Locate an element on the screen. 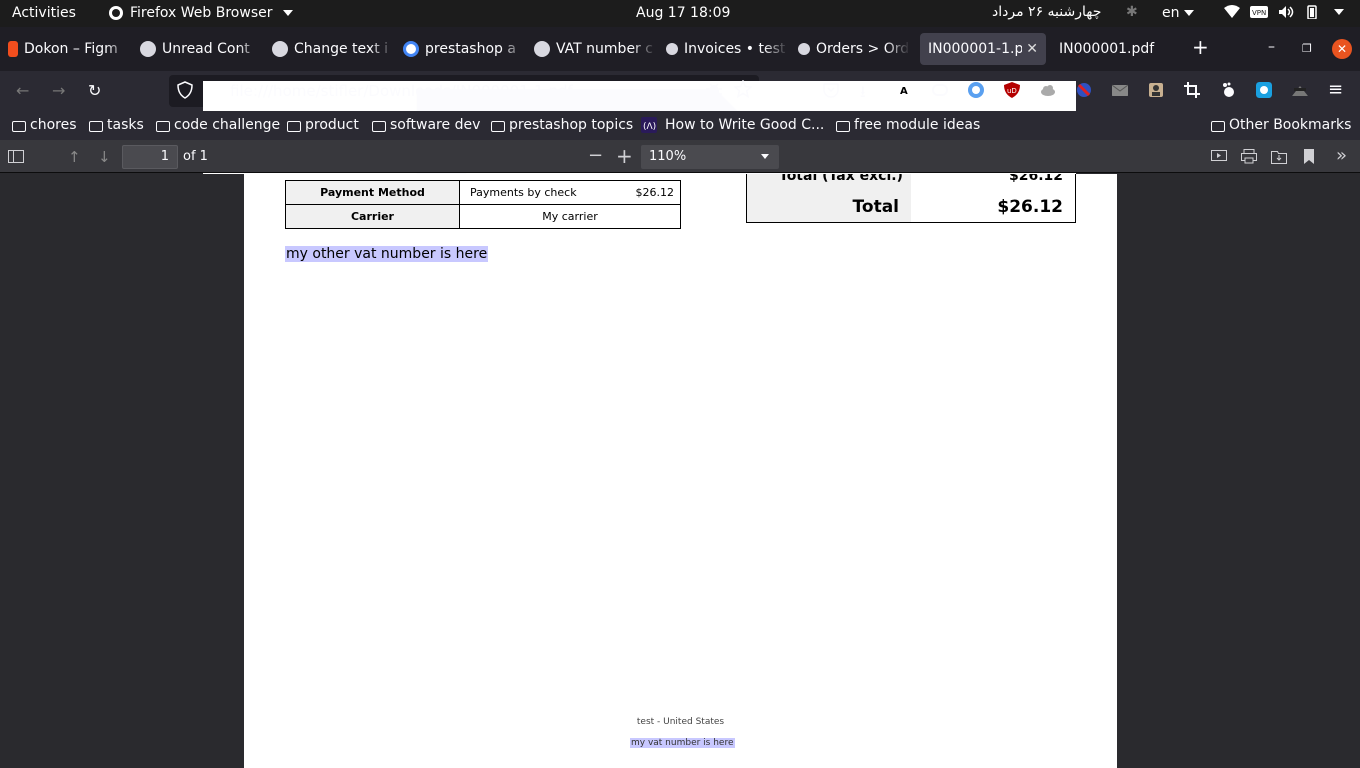 The image size is (1360, 768). zoom-in-icon: + is located at coordinates (624, 156).